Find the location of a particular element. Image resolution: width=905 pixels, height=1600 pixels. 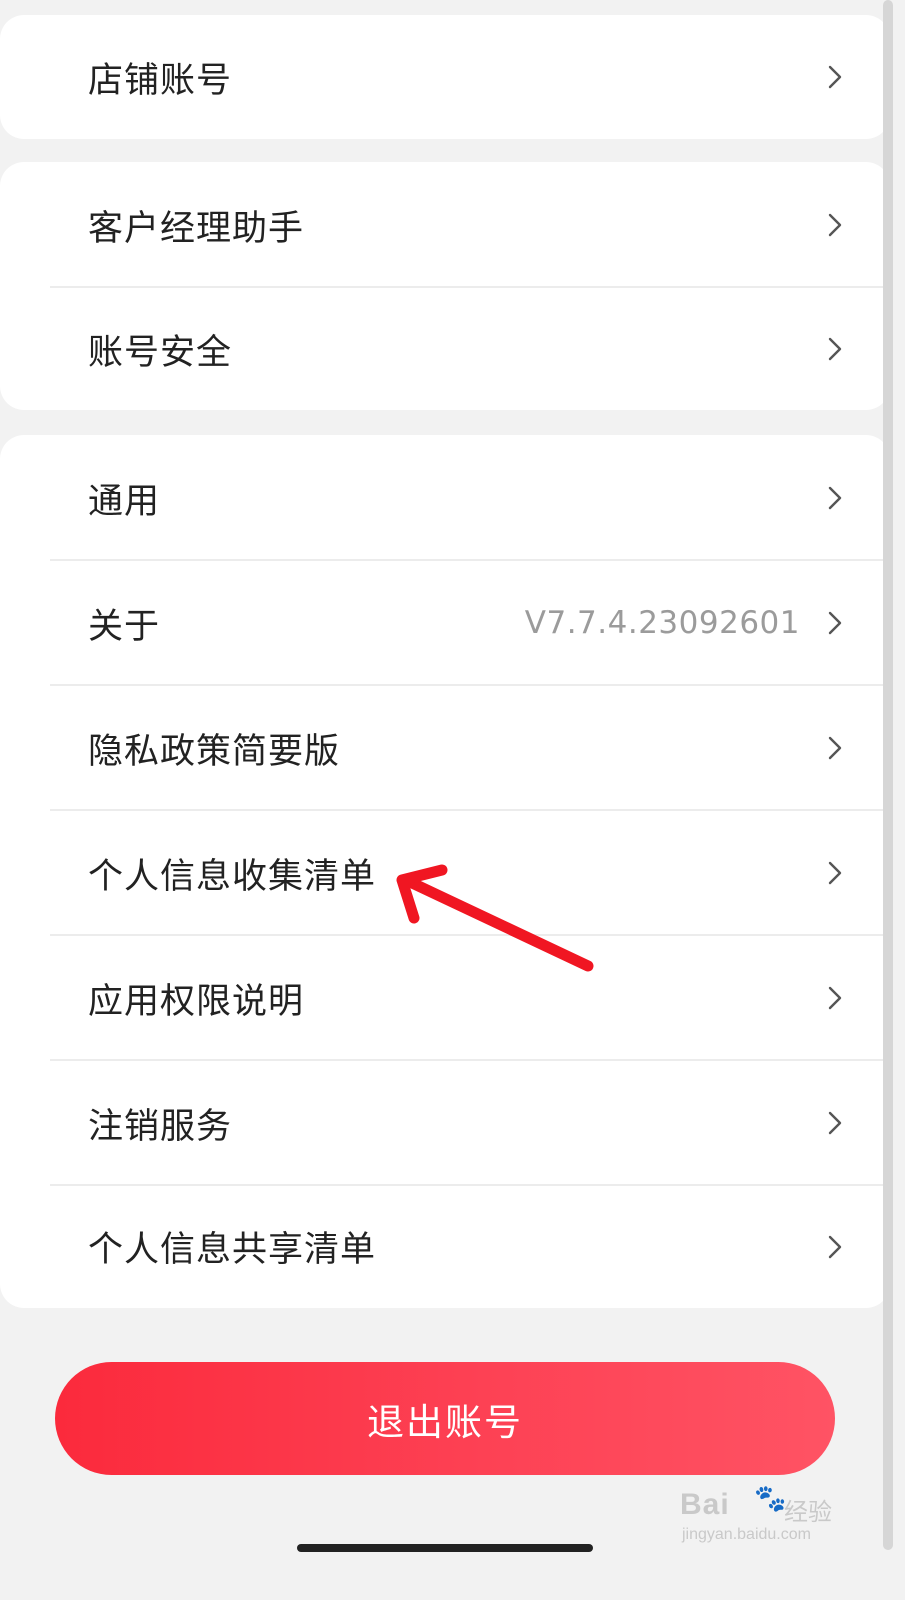

home-indicator is located at coordinates (445, 1548).